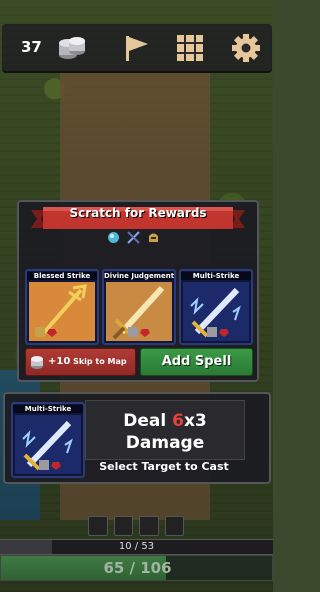  I want to click on crossed-swords-icon, so click(133, 237).